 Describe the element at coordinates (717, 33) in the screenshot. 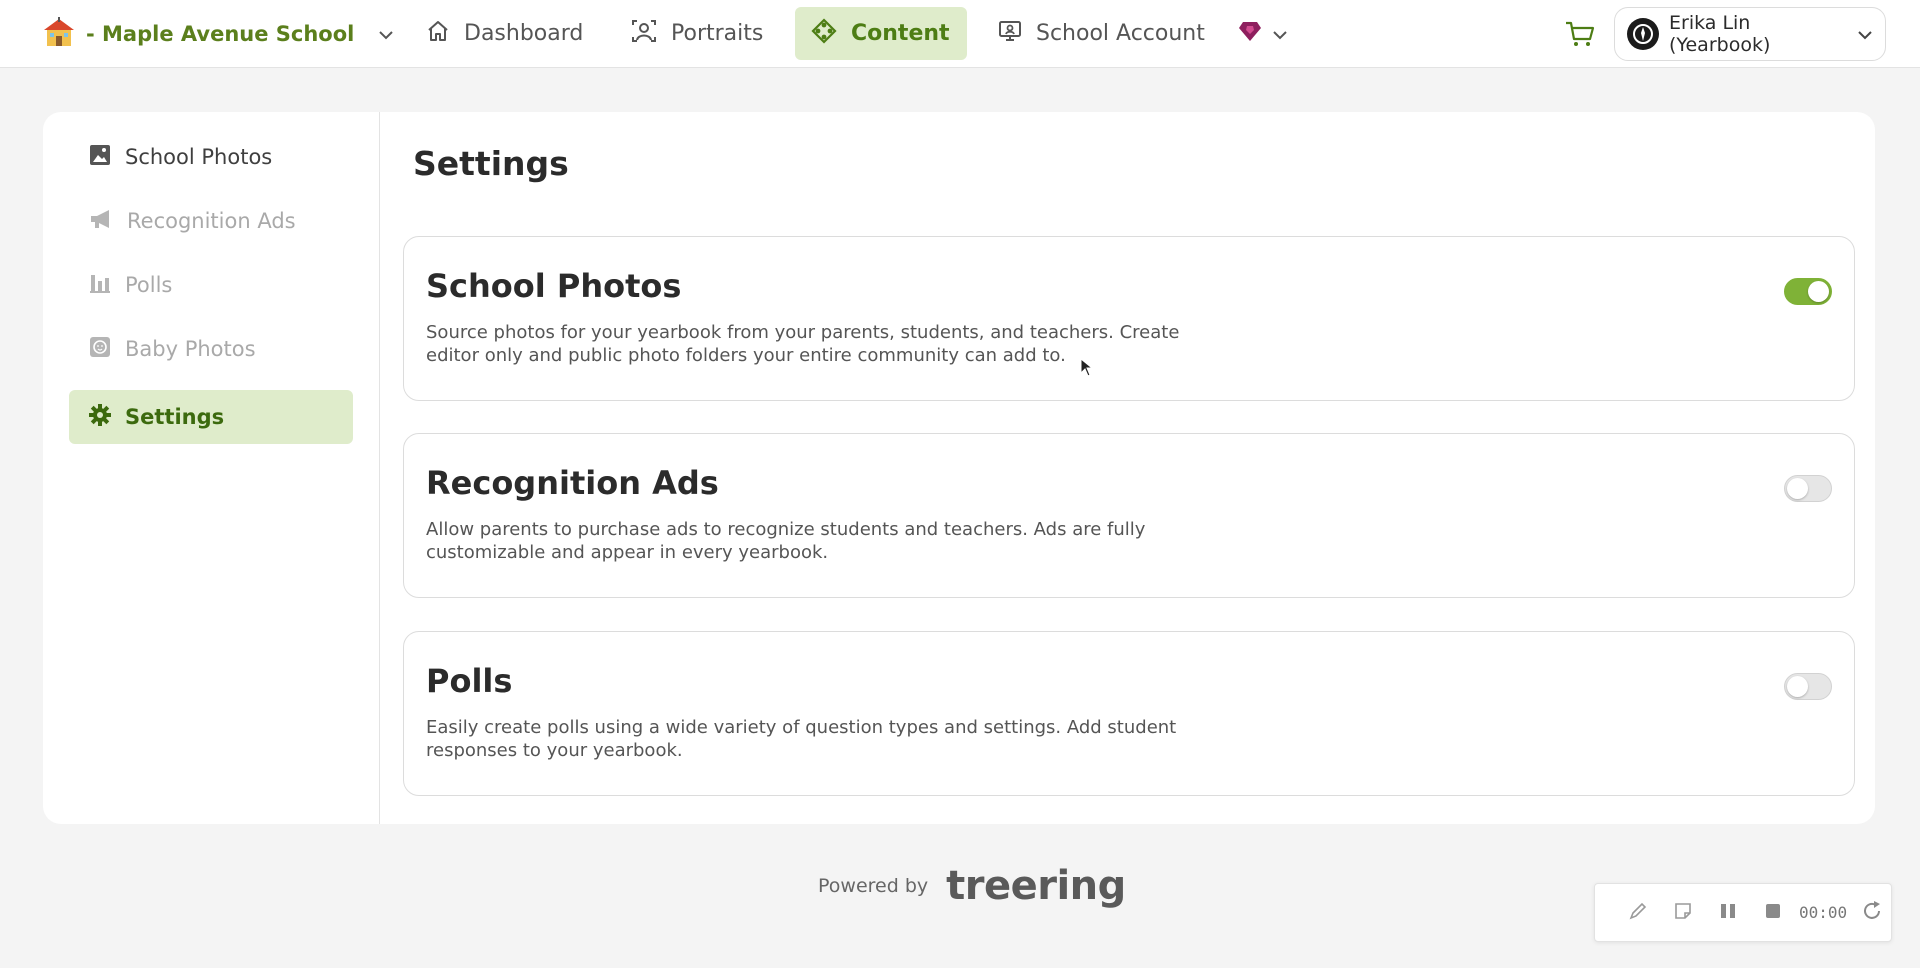

I see `nav-portraits-label: Portraits` at that location.